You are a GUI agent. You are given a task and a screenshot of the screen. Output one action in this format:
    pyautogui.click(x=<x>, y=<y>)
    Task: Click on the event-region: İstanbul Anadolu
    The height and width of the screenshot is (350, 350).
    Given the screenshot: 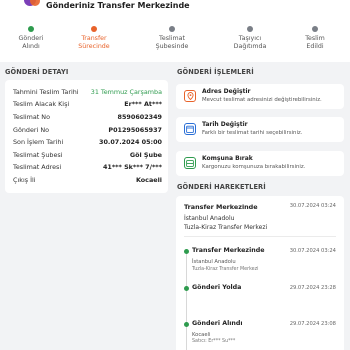 What is the action you would take?
    pyautogui.click(x=214, y=262)
    